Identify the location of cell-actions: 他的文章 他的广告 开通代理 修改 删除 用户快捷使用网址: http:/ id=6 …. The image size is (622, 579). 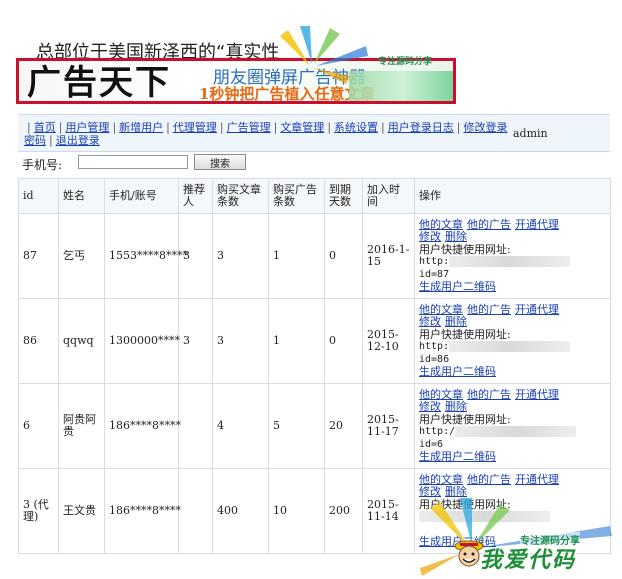
(512, 426).